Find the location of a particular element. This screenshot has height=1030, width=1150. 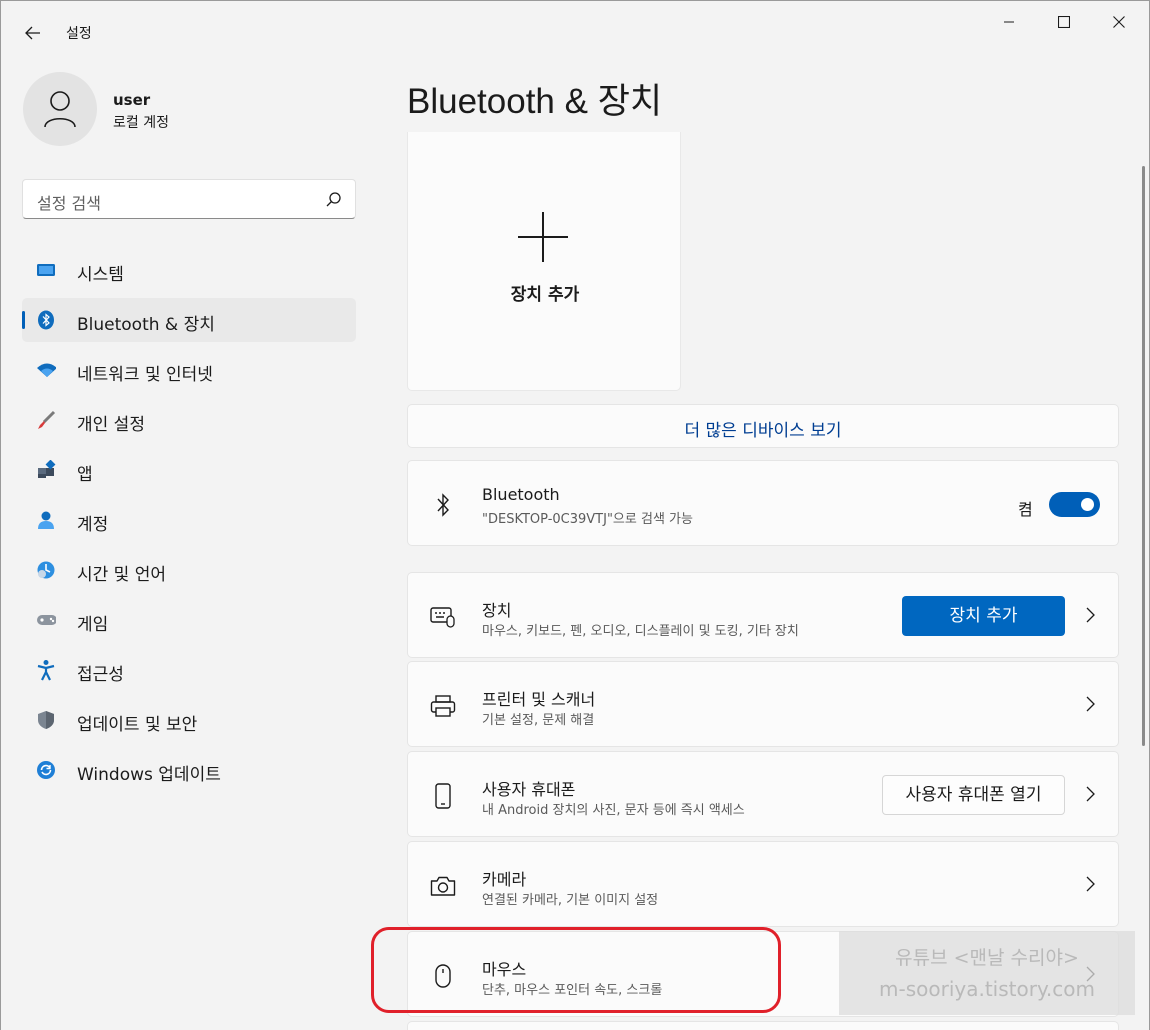

open-phone-button: 사용자 휴대폰 열기 is located at coordinates (973, 795).